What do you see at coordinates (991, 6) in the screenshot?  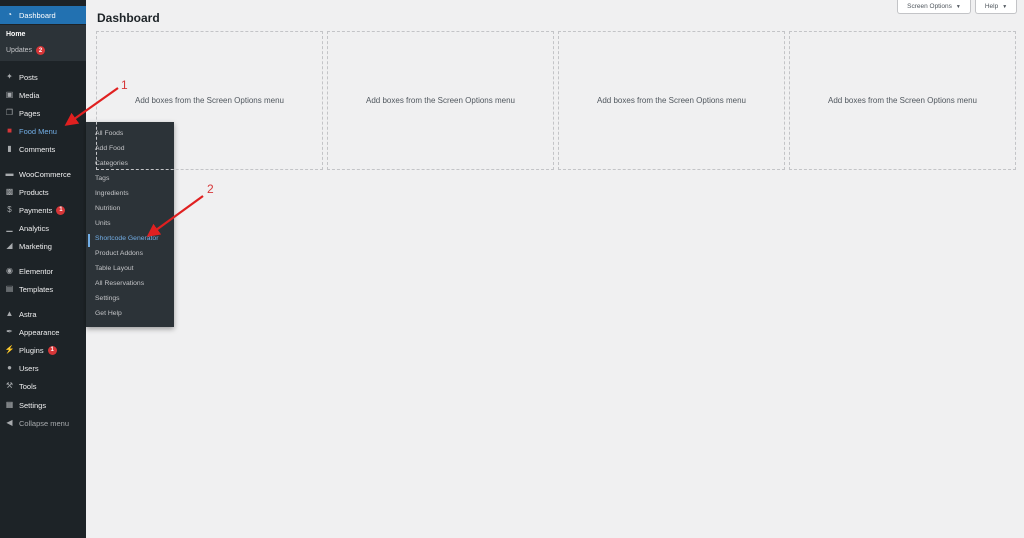 I see `help-label: Help` at bounding box center [991, 6].